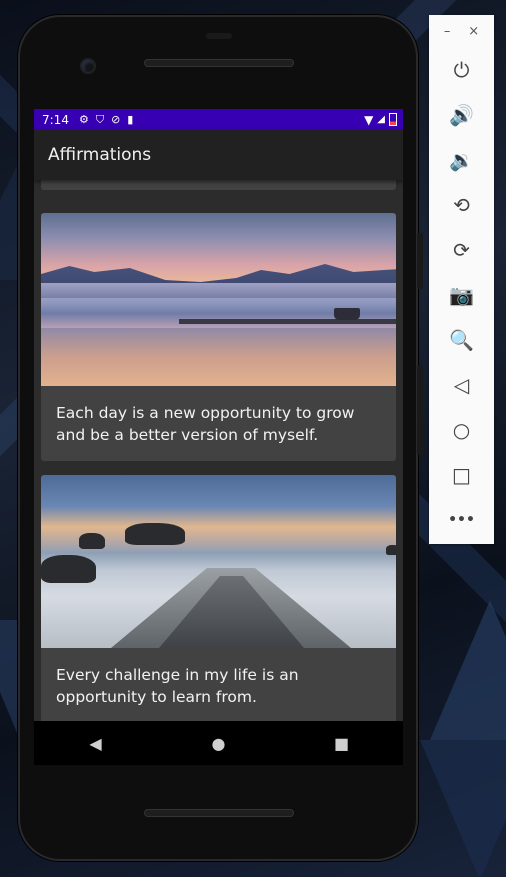  I want to click on wifi-icon: ▼, so click(369, 119).